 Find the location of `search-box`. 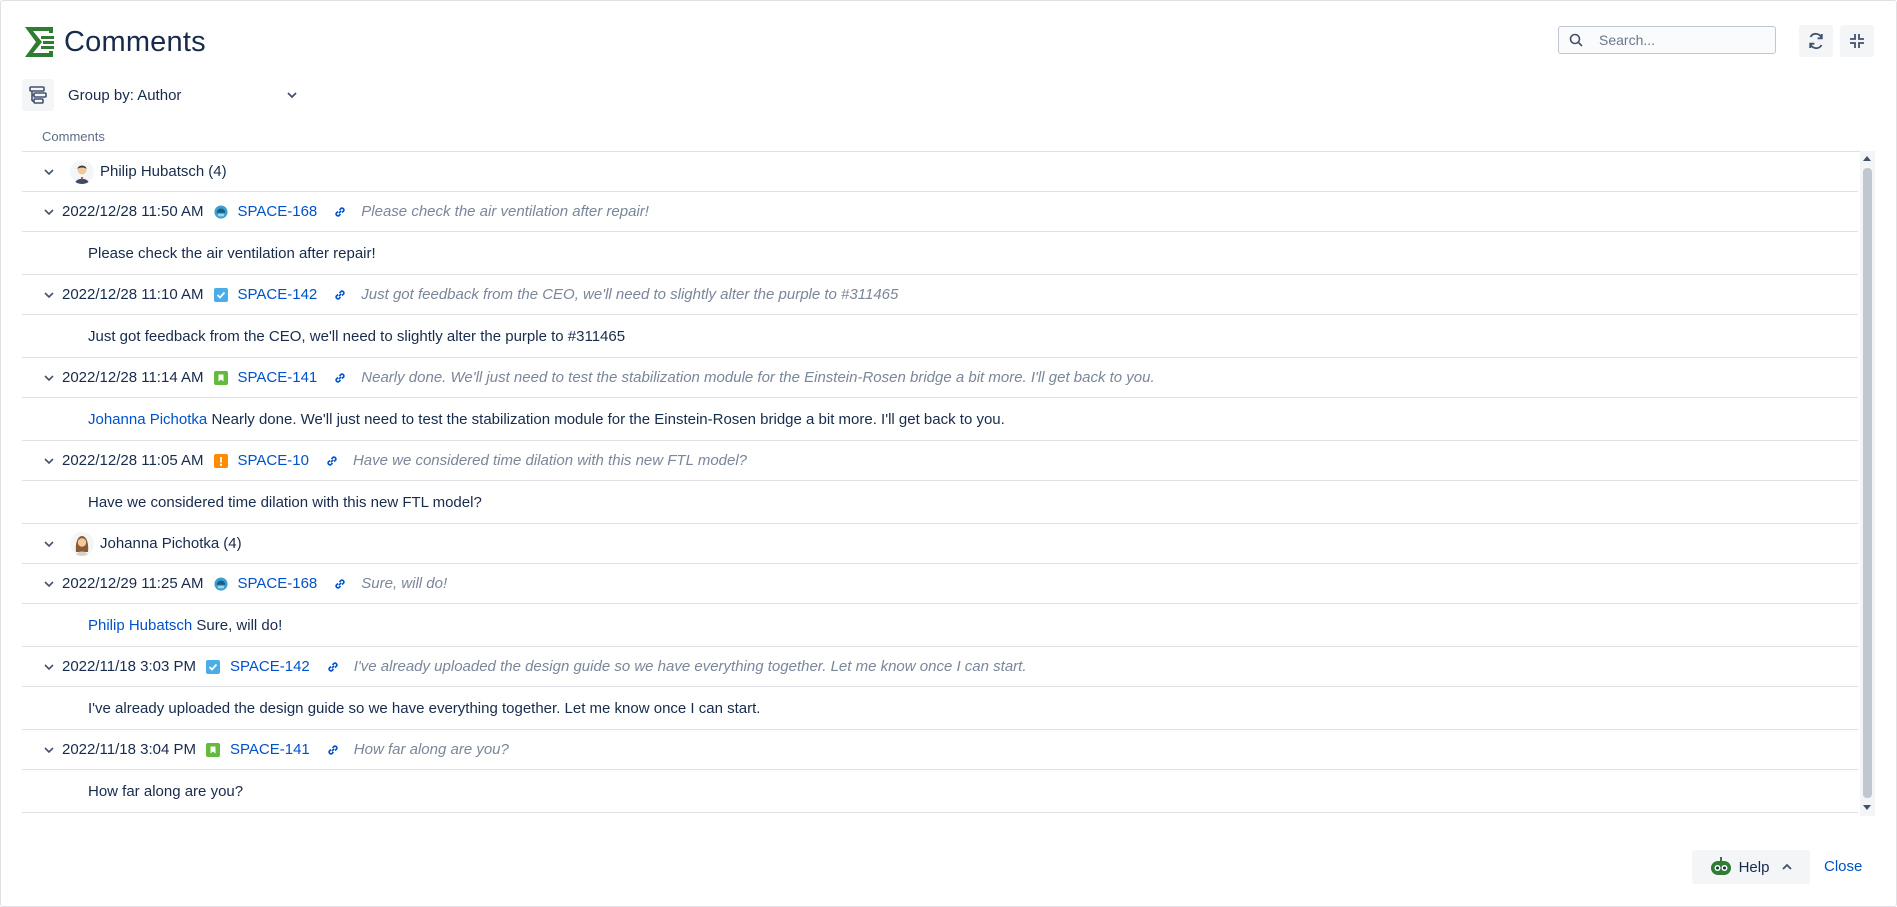

search-box is located at coordinates (1667, 40).